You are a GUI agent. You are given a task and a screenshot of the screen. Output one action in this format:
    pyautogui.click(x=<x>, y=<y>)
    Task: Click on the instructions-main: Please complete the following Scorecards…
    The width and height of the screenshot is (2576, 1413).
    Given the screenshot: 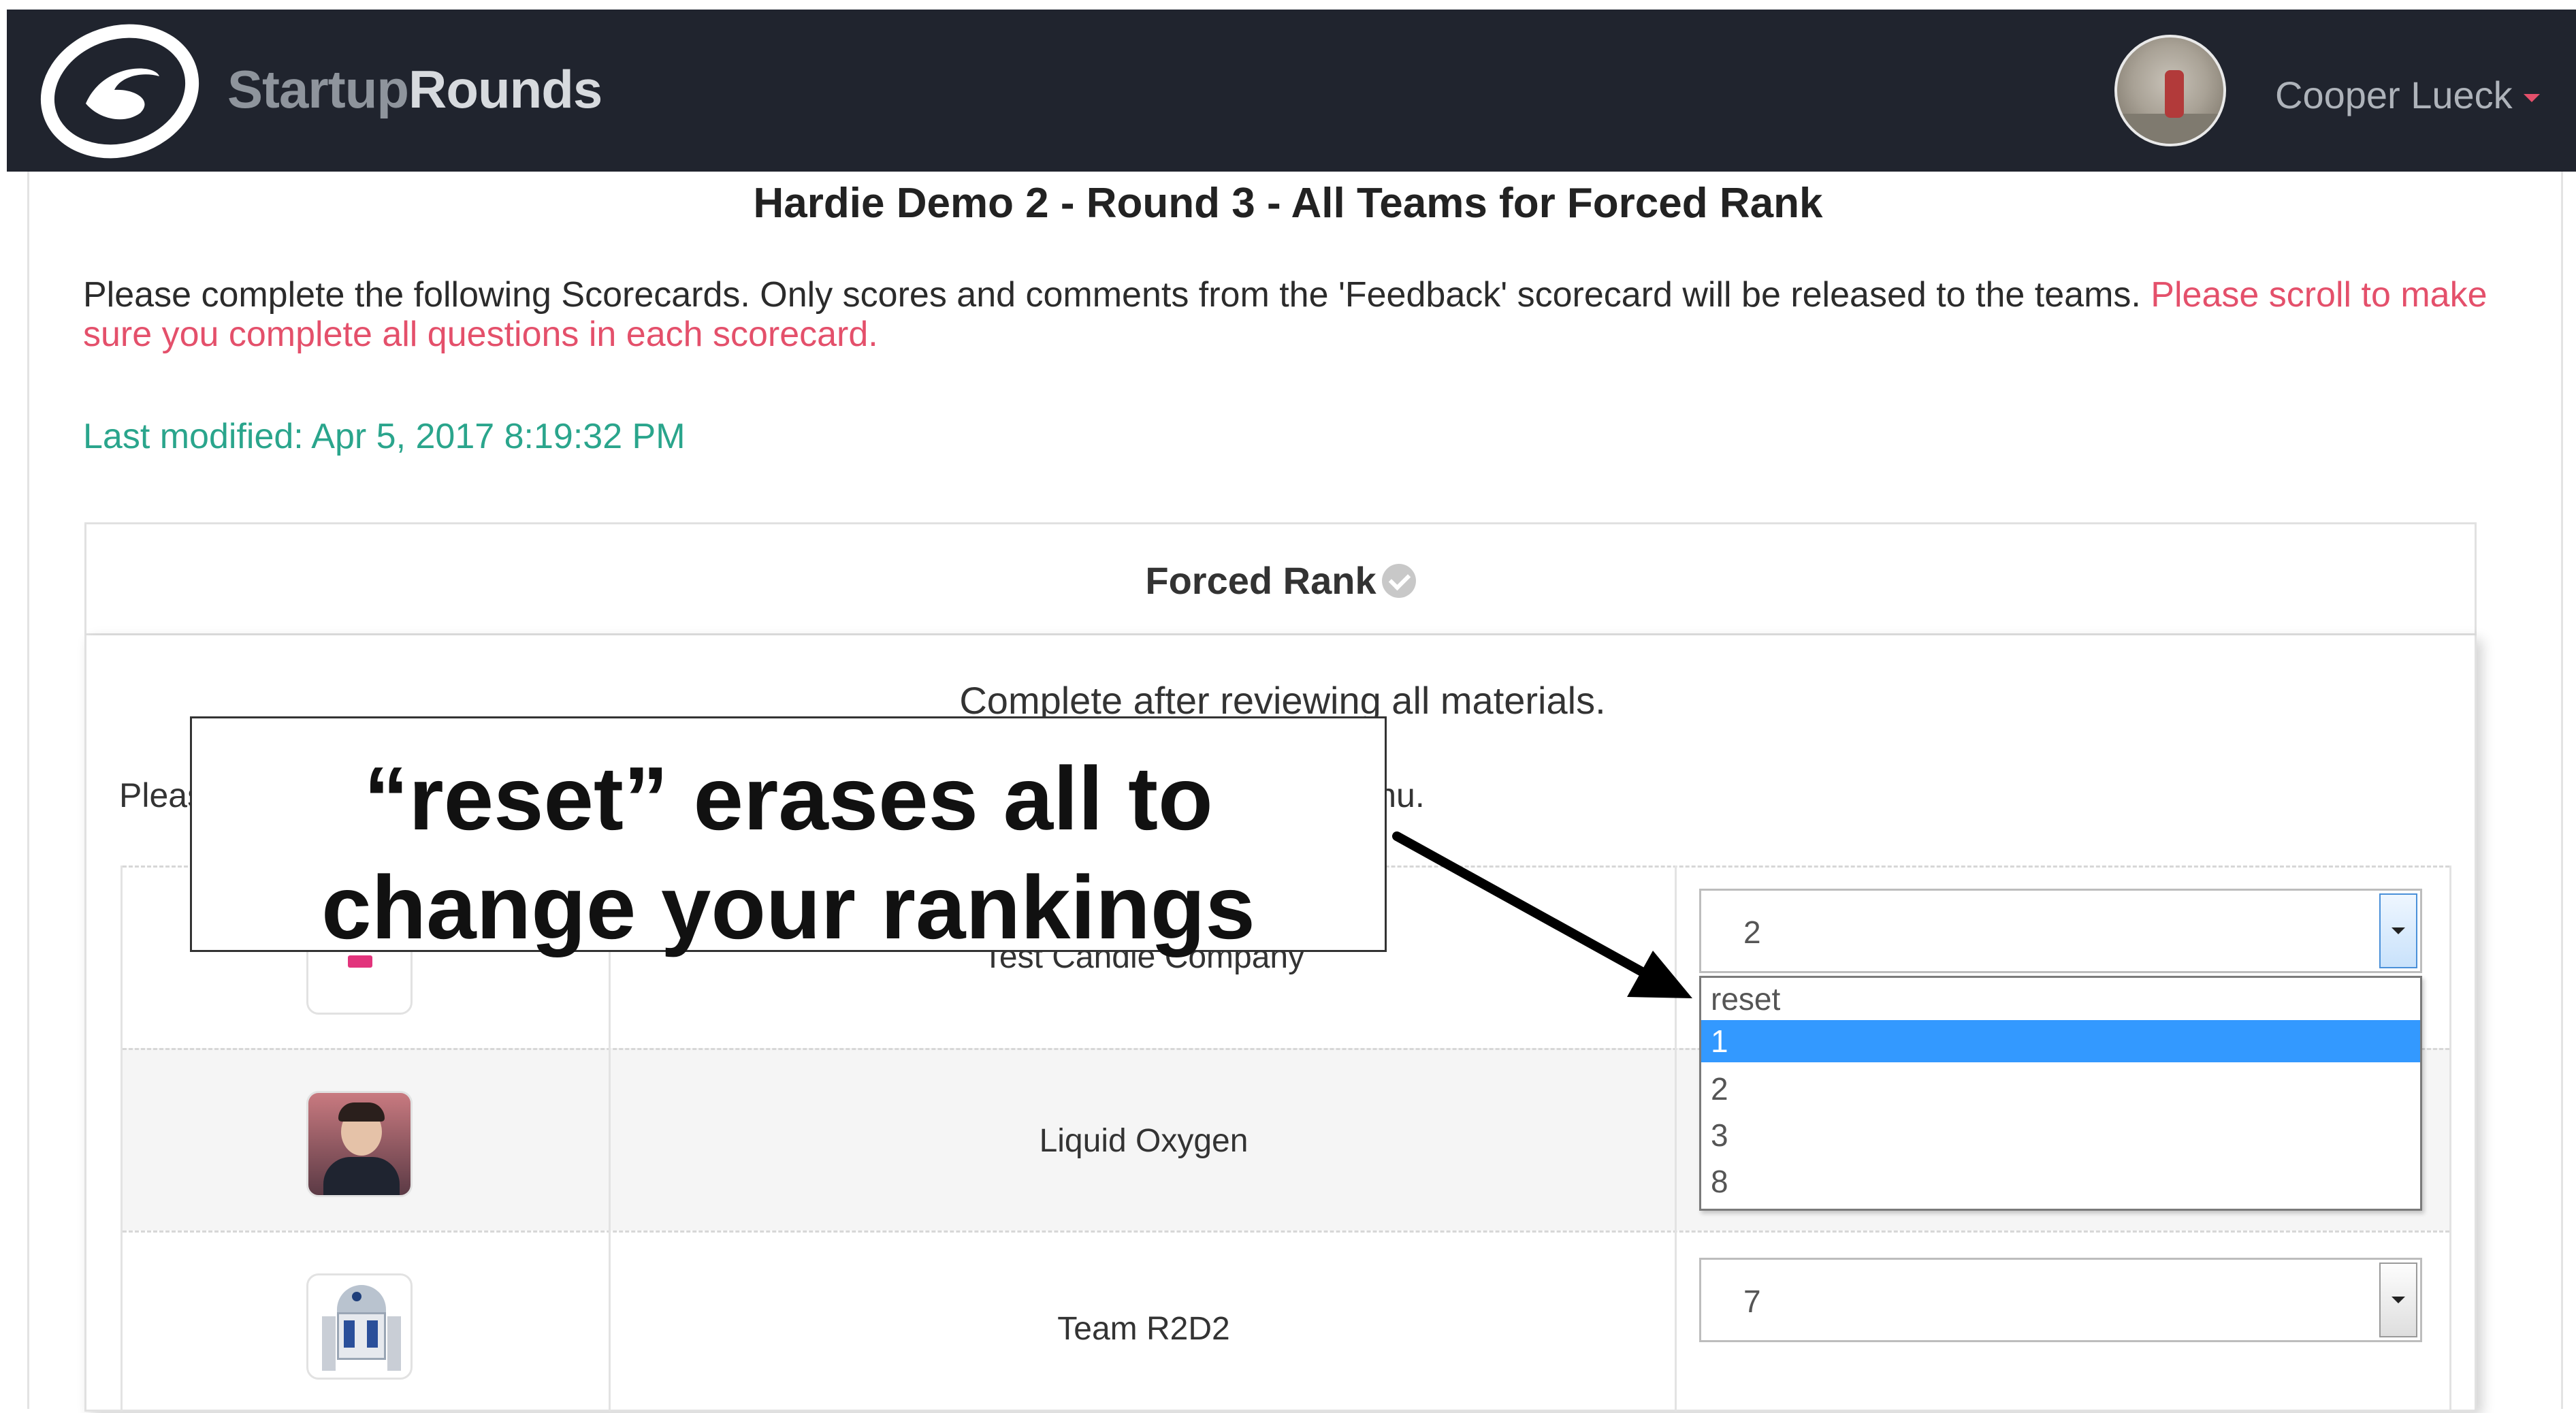 What is the action you would take?
    pyautogui.click(x=1112, y=295)
    